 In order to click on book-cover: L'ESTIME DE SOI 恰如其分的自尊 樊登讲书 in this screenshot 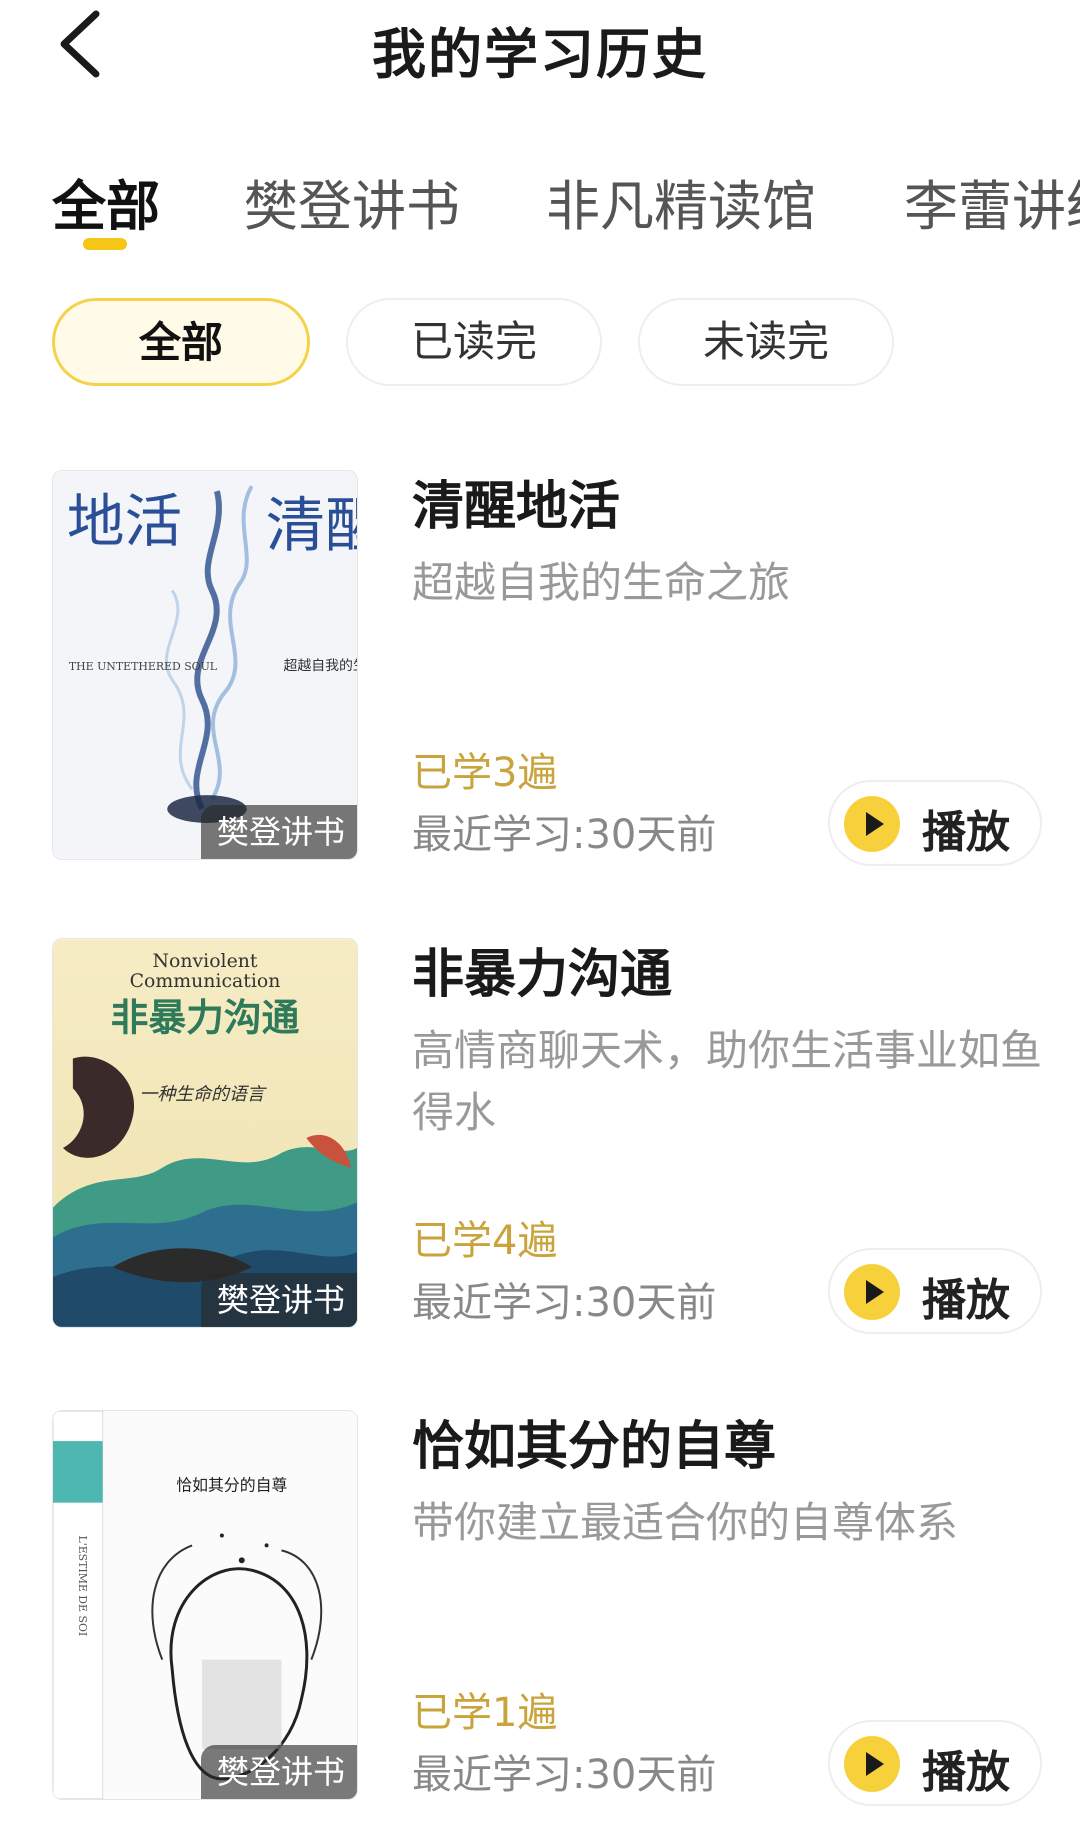, I will do `click(205, 1605)`.